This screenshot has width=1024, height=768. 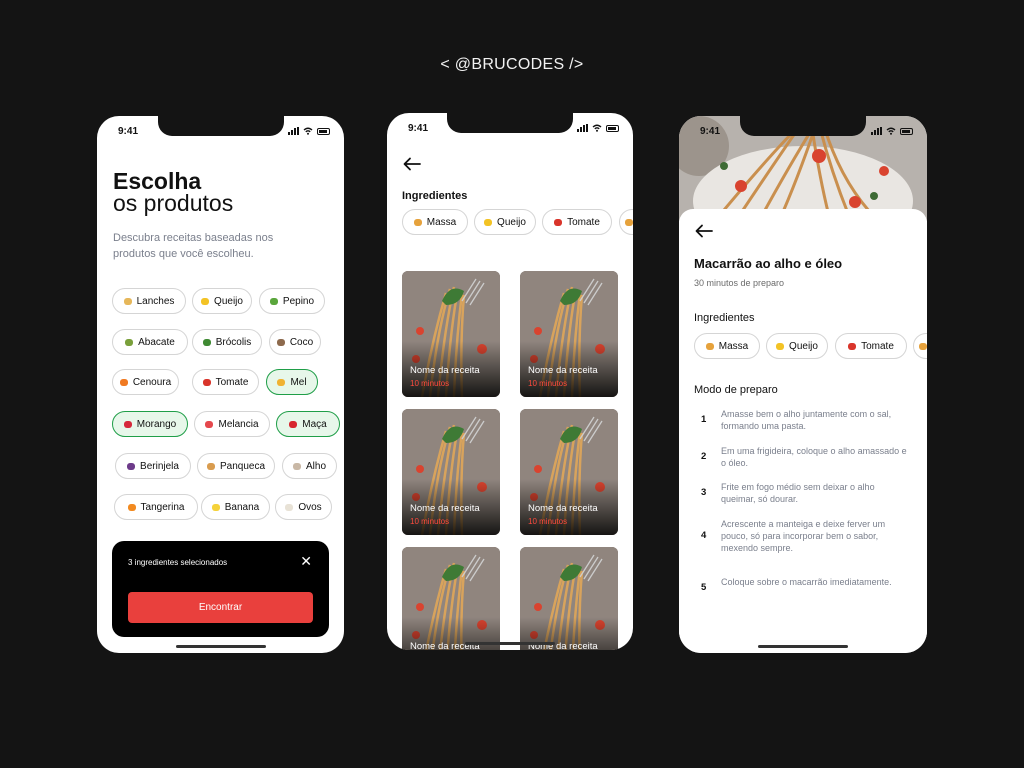 I want to click on ingredient-chip: Cenoura, so click(x=145, y=382).